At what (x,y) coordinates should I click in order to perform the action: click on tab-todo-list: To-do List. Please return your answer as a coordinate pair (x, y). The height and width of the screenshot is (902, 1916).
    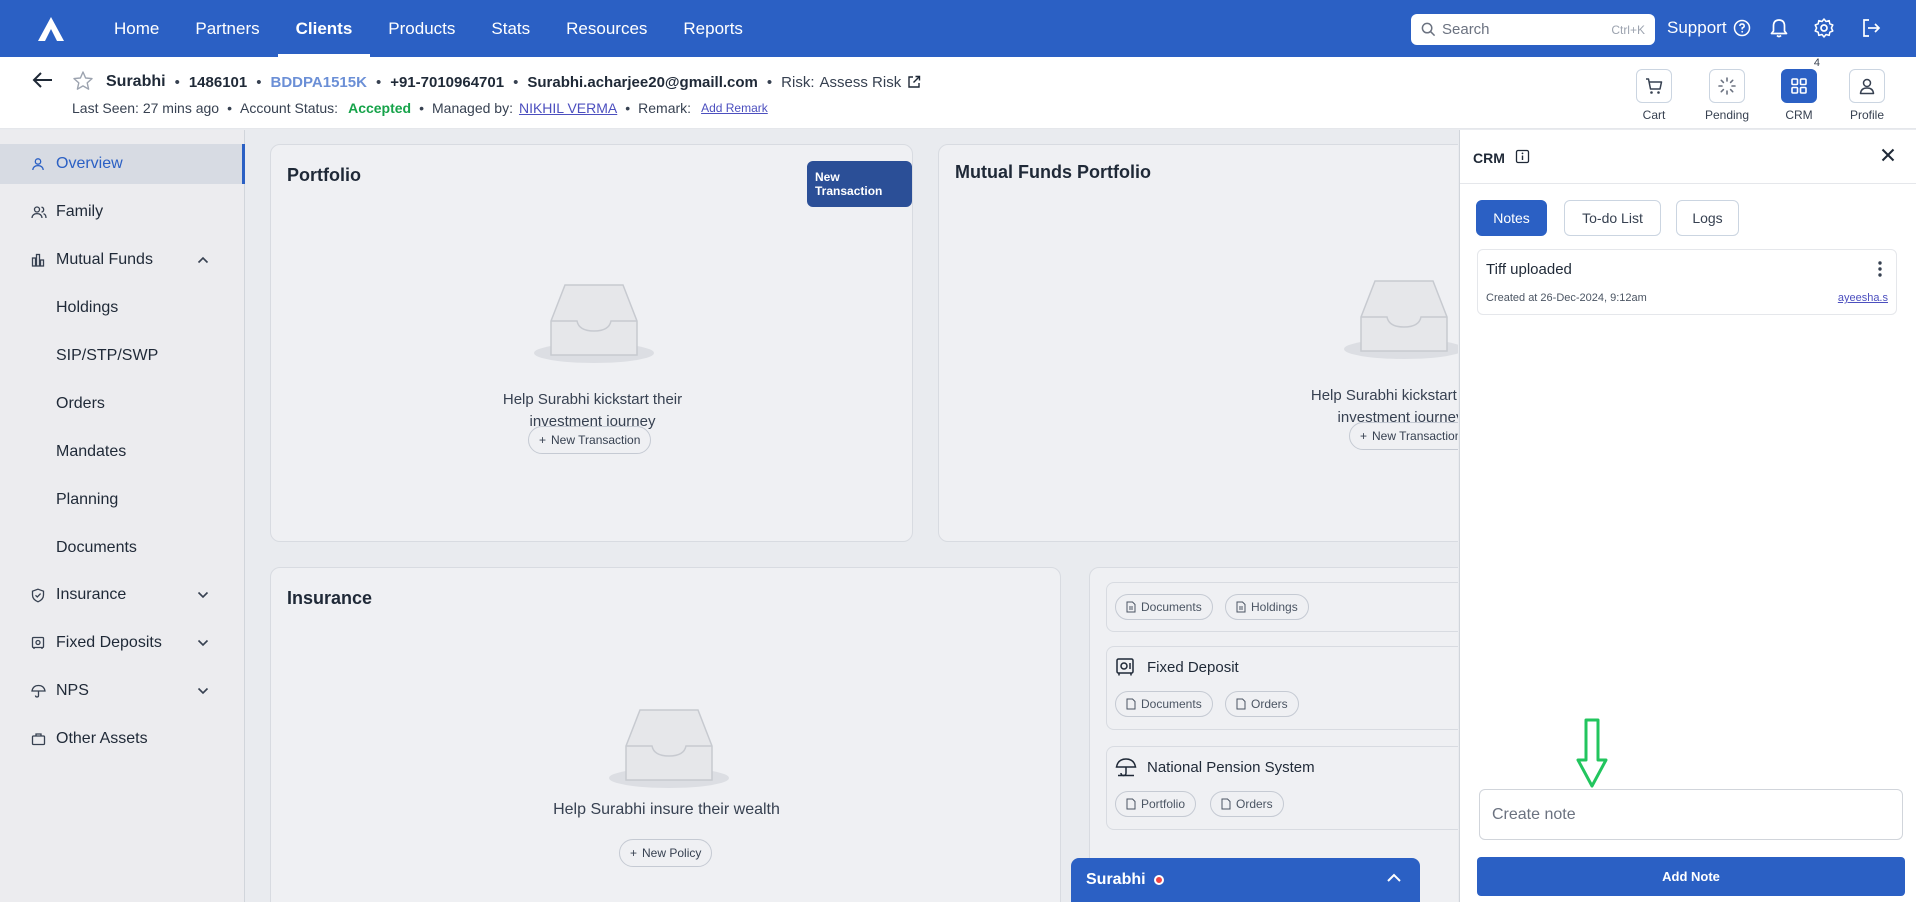
    Looking at the image, I should click on (1612, 218).